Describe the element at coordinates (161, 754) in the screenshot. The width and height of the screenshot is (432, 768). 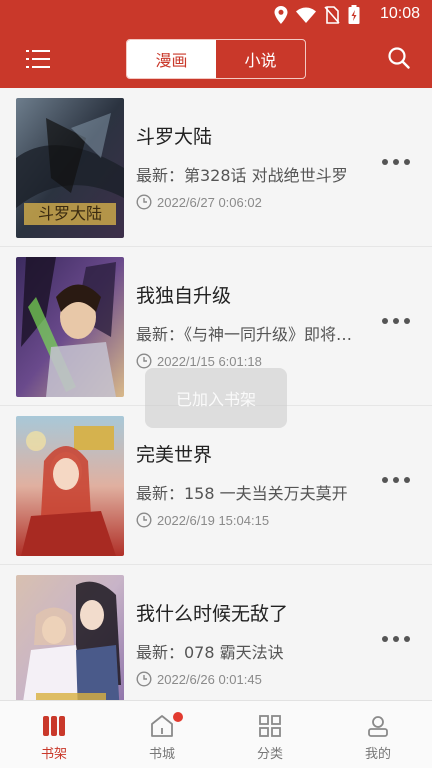
I see `nav-label: 书城` at that location.